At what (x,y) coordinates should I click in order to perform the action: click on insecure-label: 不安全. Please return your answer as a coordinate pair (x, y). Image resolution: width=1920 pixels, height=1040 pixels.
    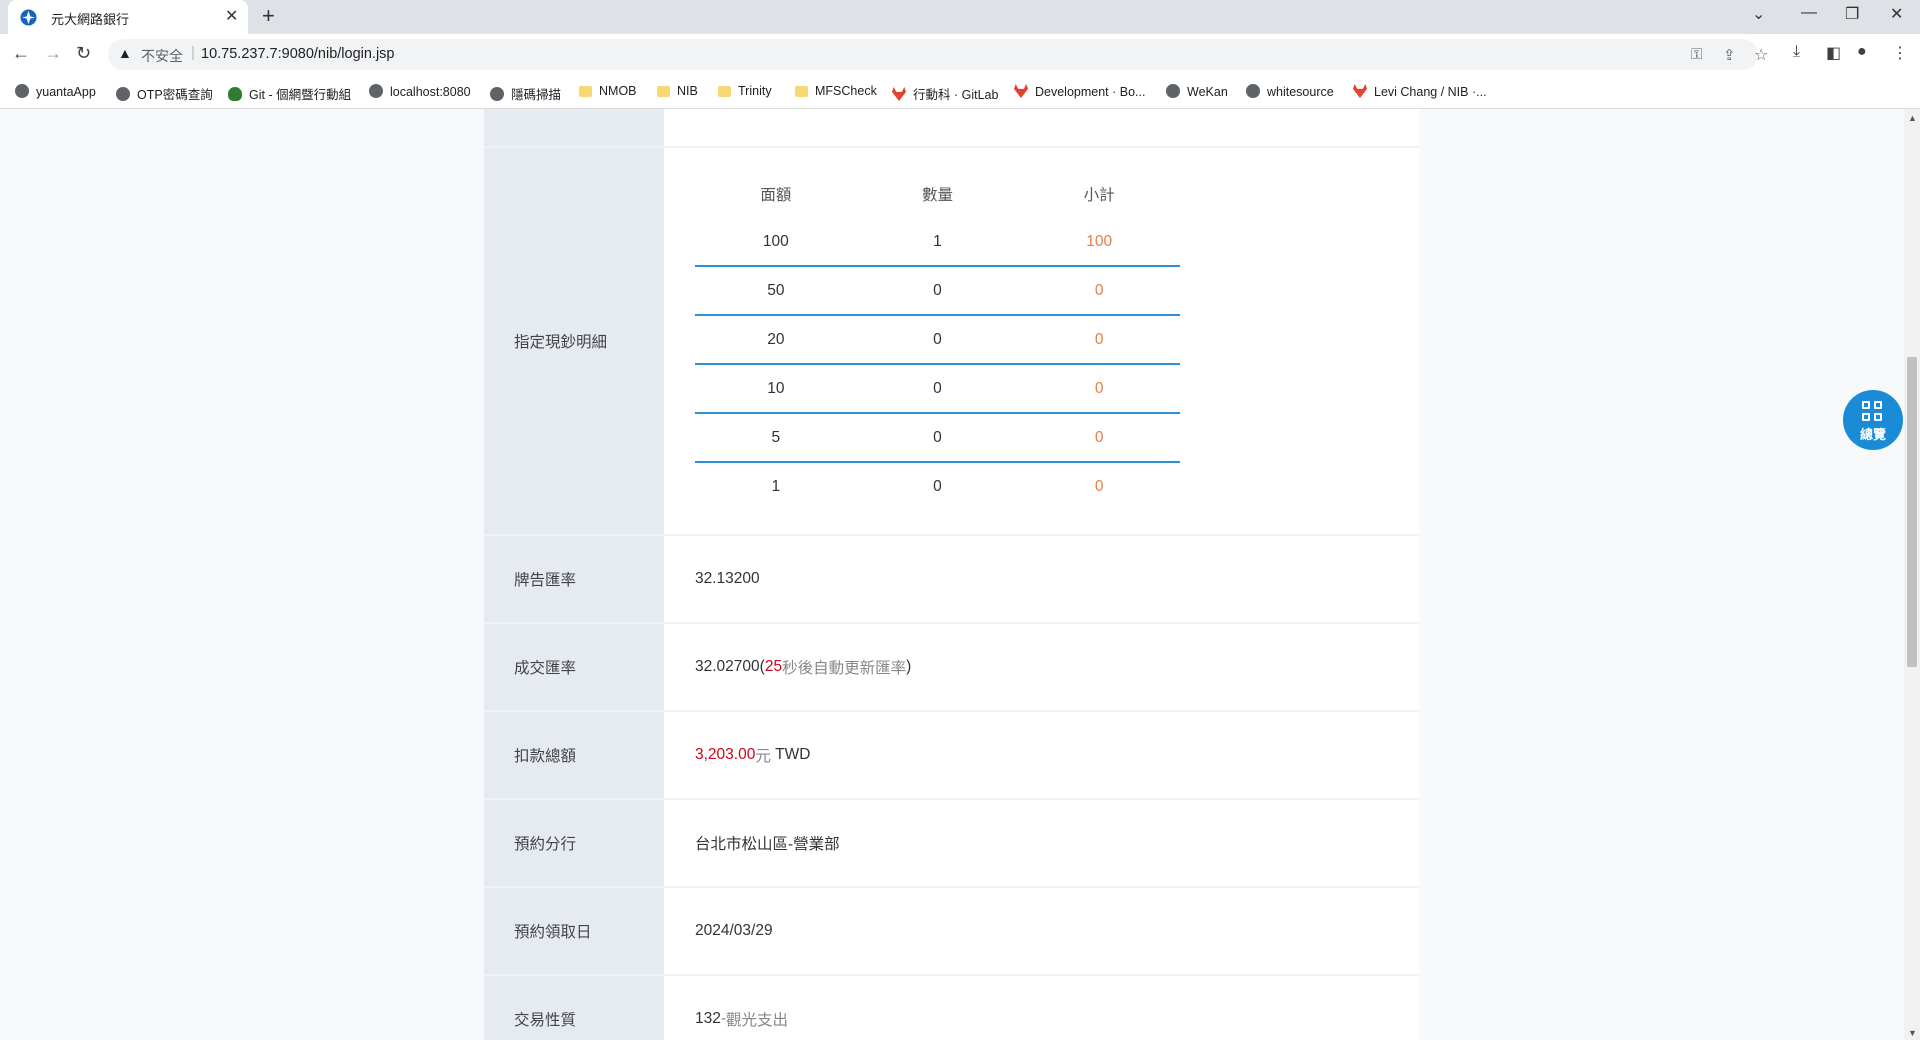
    Looking at the image, I should click on (162, 56).